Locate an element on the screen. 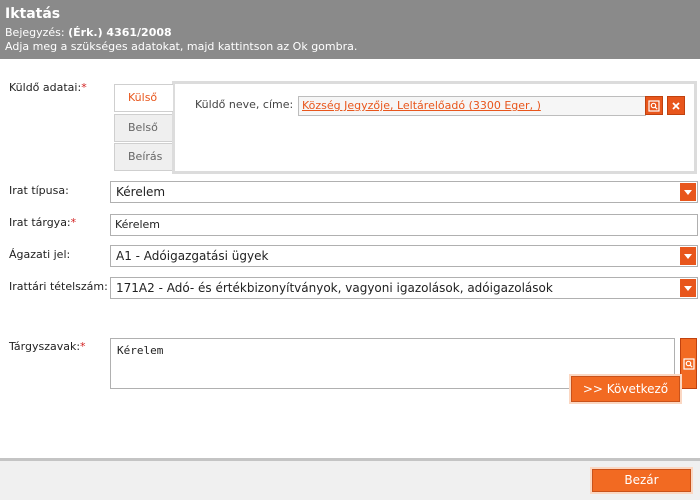  close-button: Bezár is located at coordinates (641, 480).